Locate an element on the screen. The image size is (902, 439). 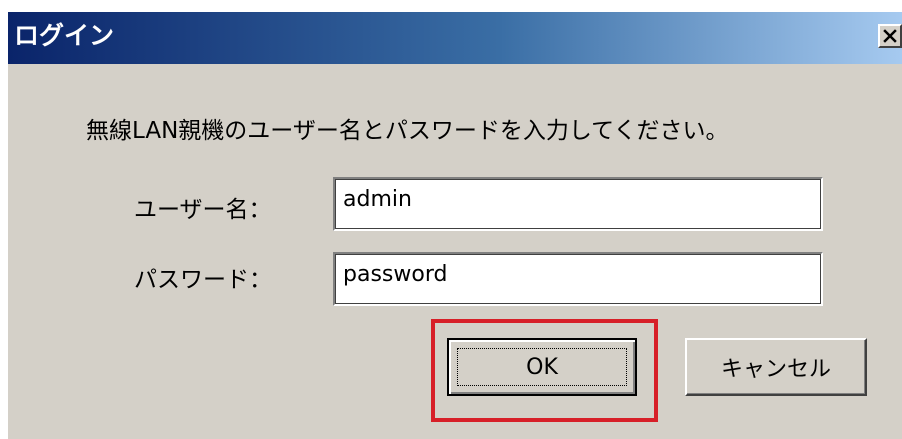
close-button is located at coordinates (890, 36).